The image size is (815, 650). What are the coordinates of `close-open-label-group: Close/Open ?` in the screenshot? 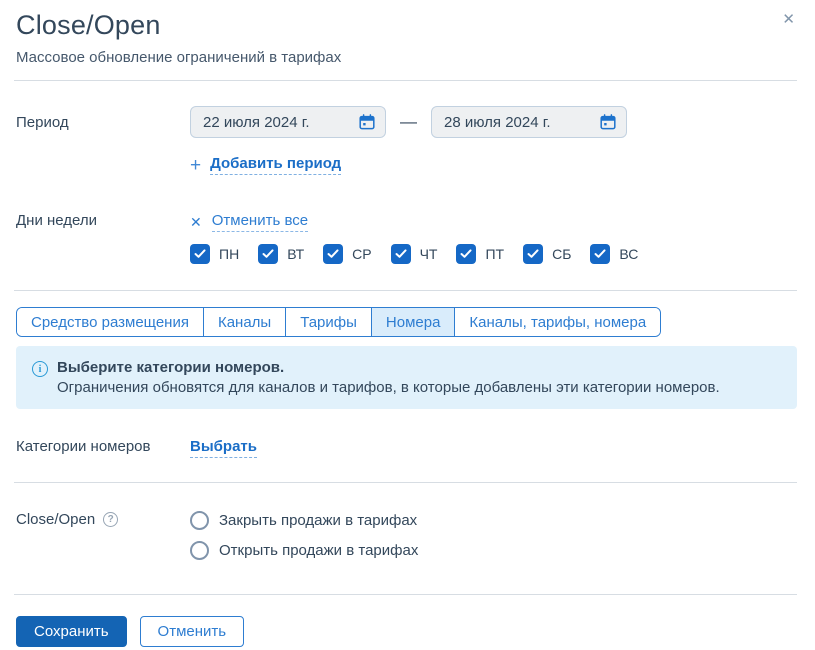 It's located at (103, 519).